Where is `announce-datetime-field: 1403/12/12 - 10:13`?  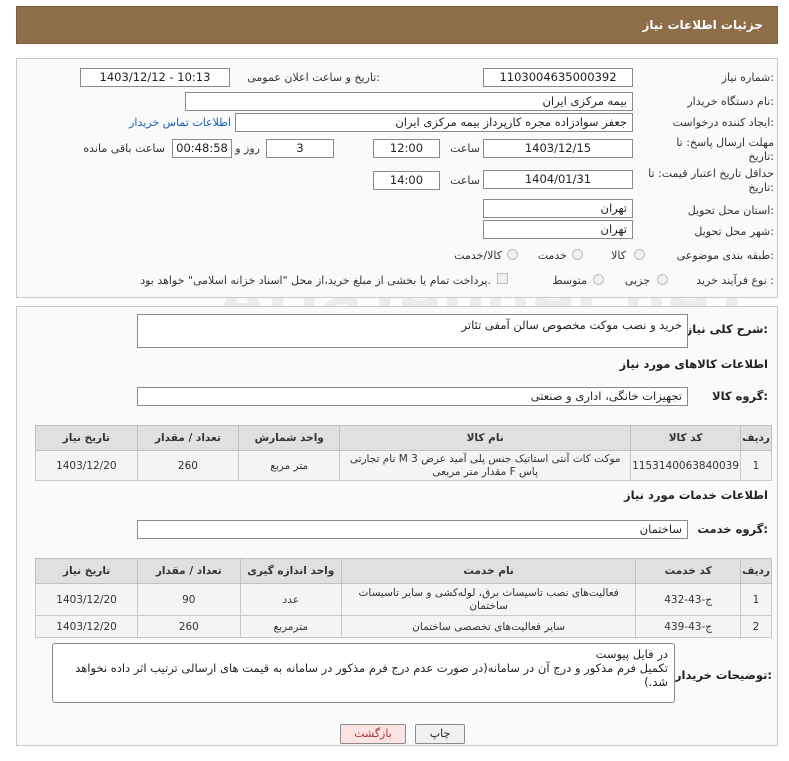
announce-datetime-field: 1403/12/12 - 10:13 is located at coordinates (155, 77).